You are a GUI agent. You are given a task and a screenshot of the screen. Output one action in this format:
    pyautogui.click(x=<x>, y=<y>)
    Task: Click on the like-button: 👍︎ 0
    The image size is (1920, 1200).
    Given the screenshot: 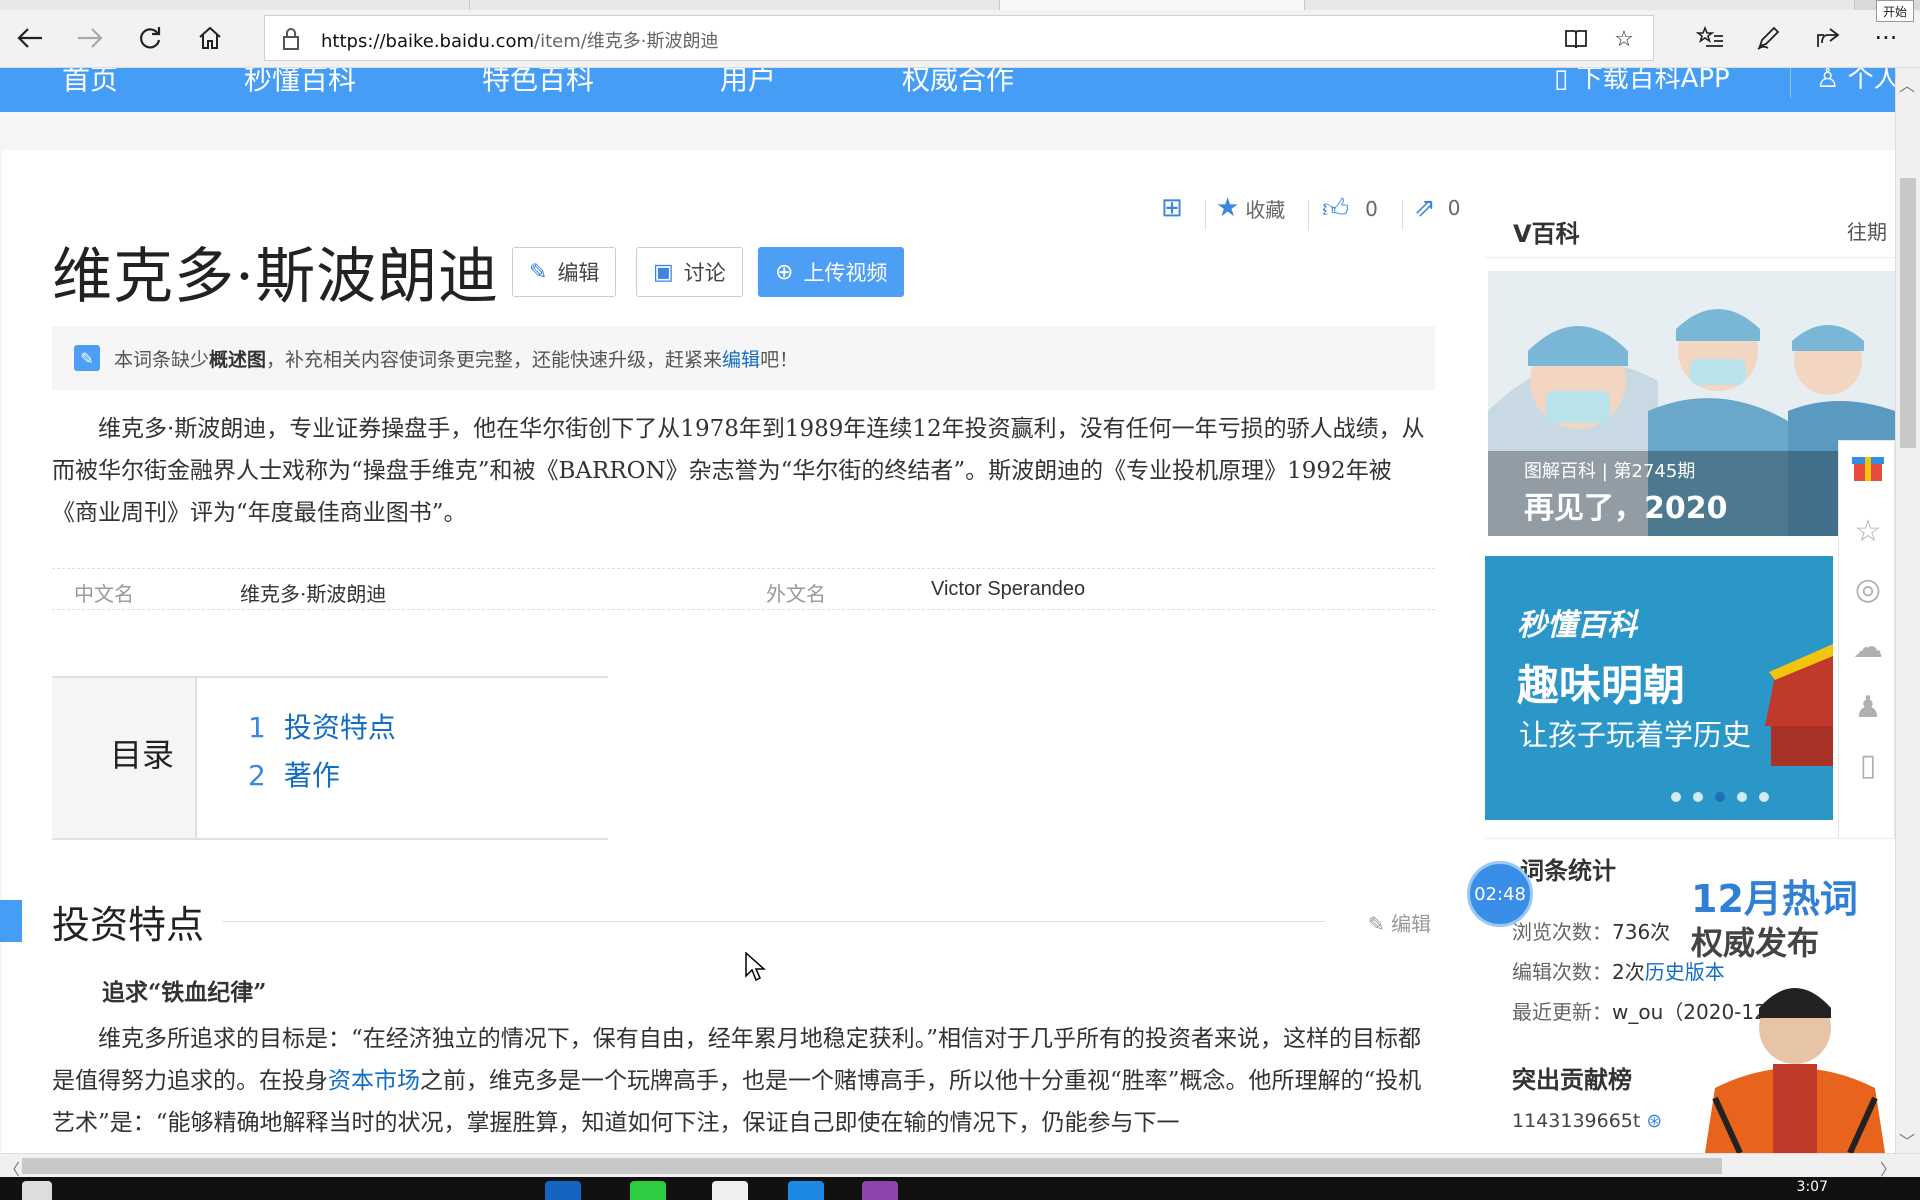 What is the action you would take?
    pyautogui.click(x=1350, y=208)
    